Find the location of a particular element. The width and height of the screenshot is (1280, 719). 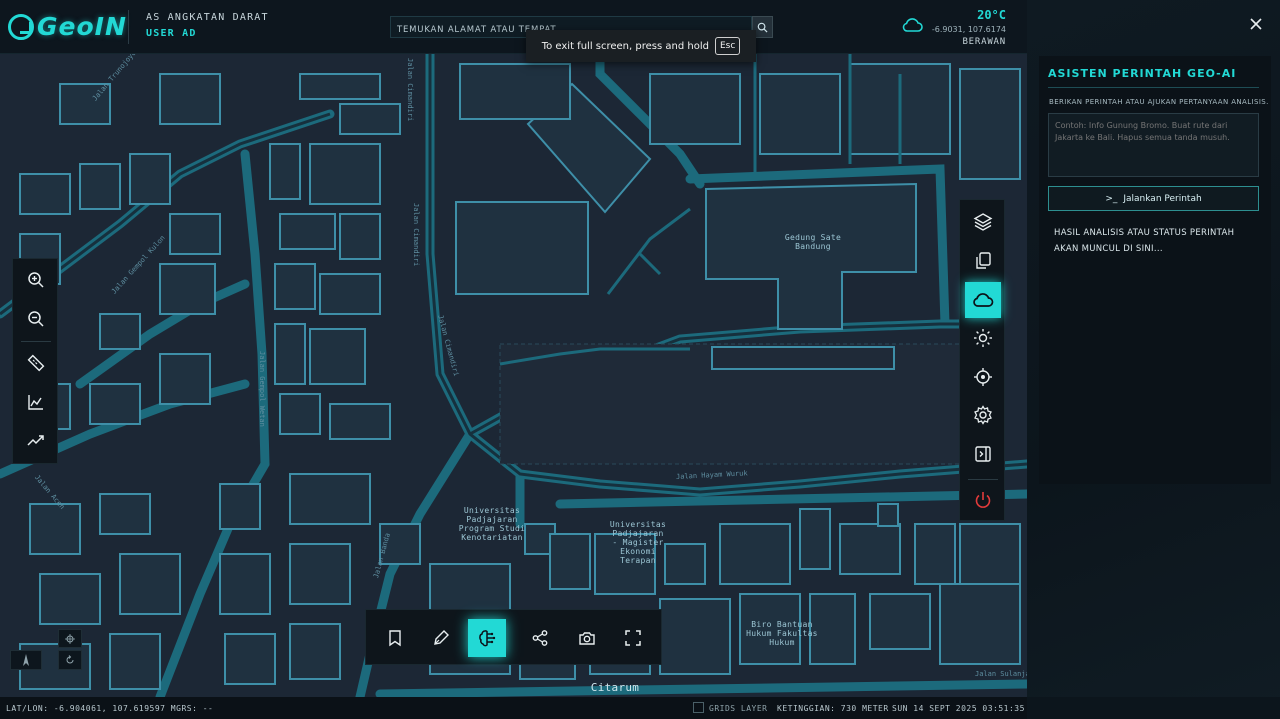

copy-button is located at coordinates (983, 261).